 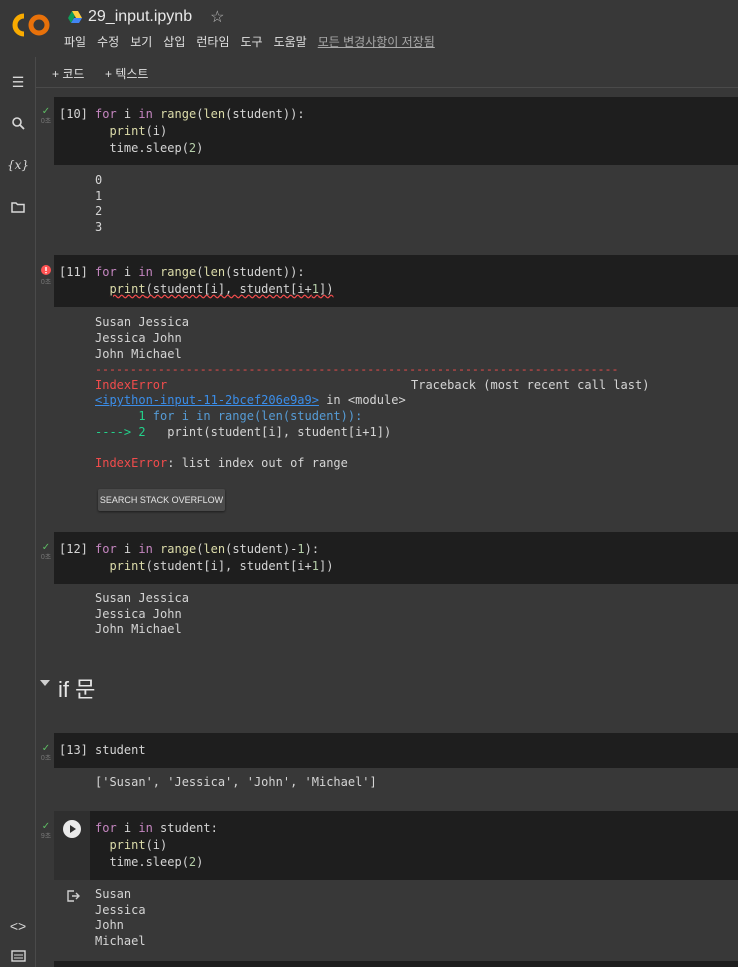 What do you see at coordinates (18, 512) in the screenshot?
I see `left-rail: ☰ {x} <>` at bounding box center [18, 512].